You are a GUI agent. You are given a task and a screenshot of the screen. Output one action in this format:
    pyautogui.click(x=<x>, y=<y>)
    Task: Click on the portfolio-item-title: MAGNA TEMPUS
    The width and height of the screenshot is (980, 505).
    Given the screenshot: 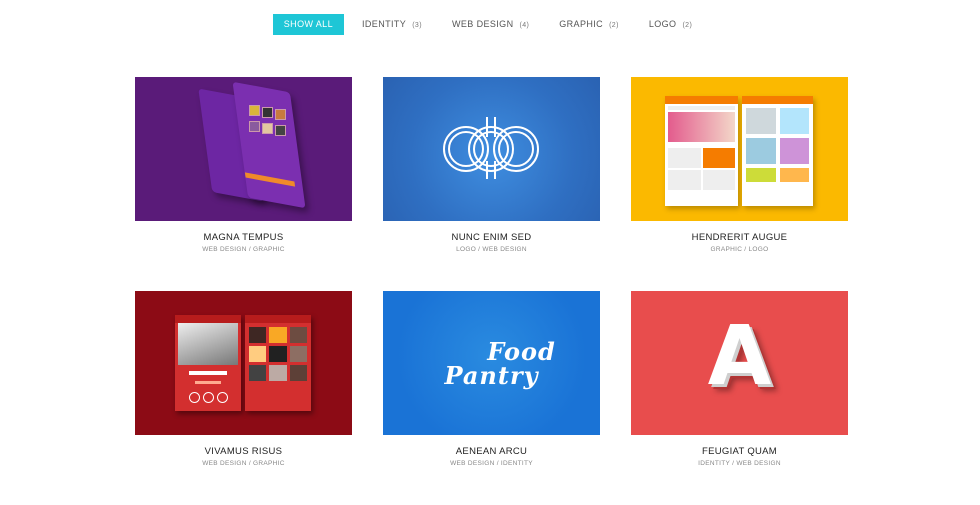 What is the action you would take?
    pyautogui.click(x=244, y=237)
    